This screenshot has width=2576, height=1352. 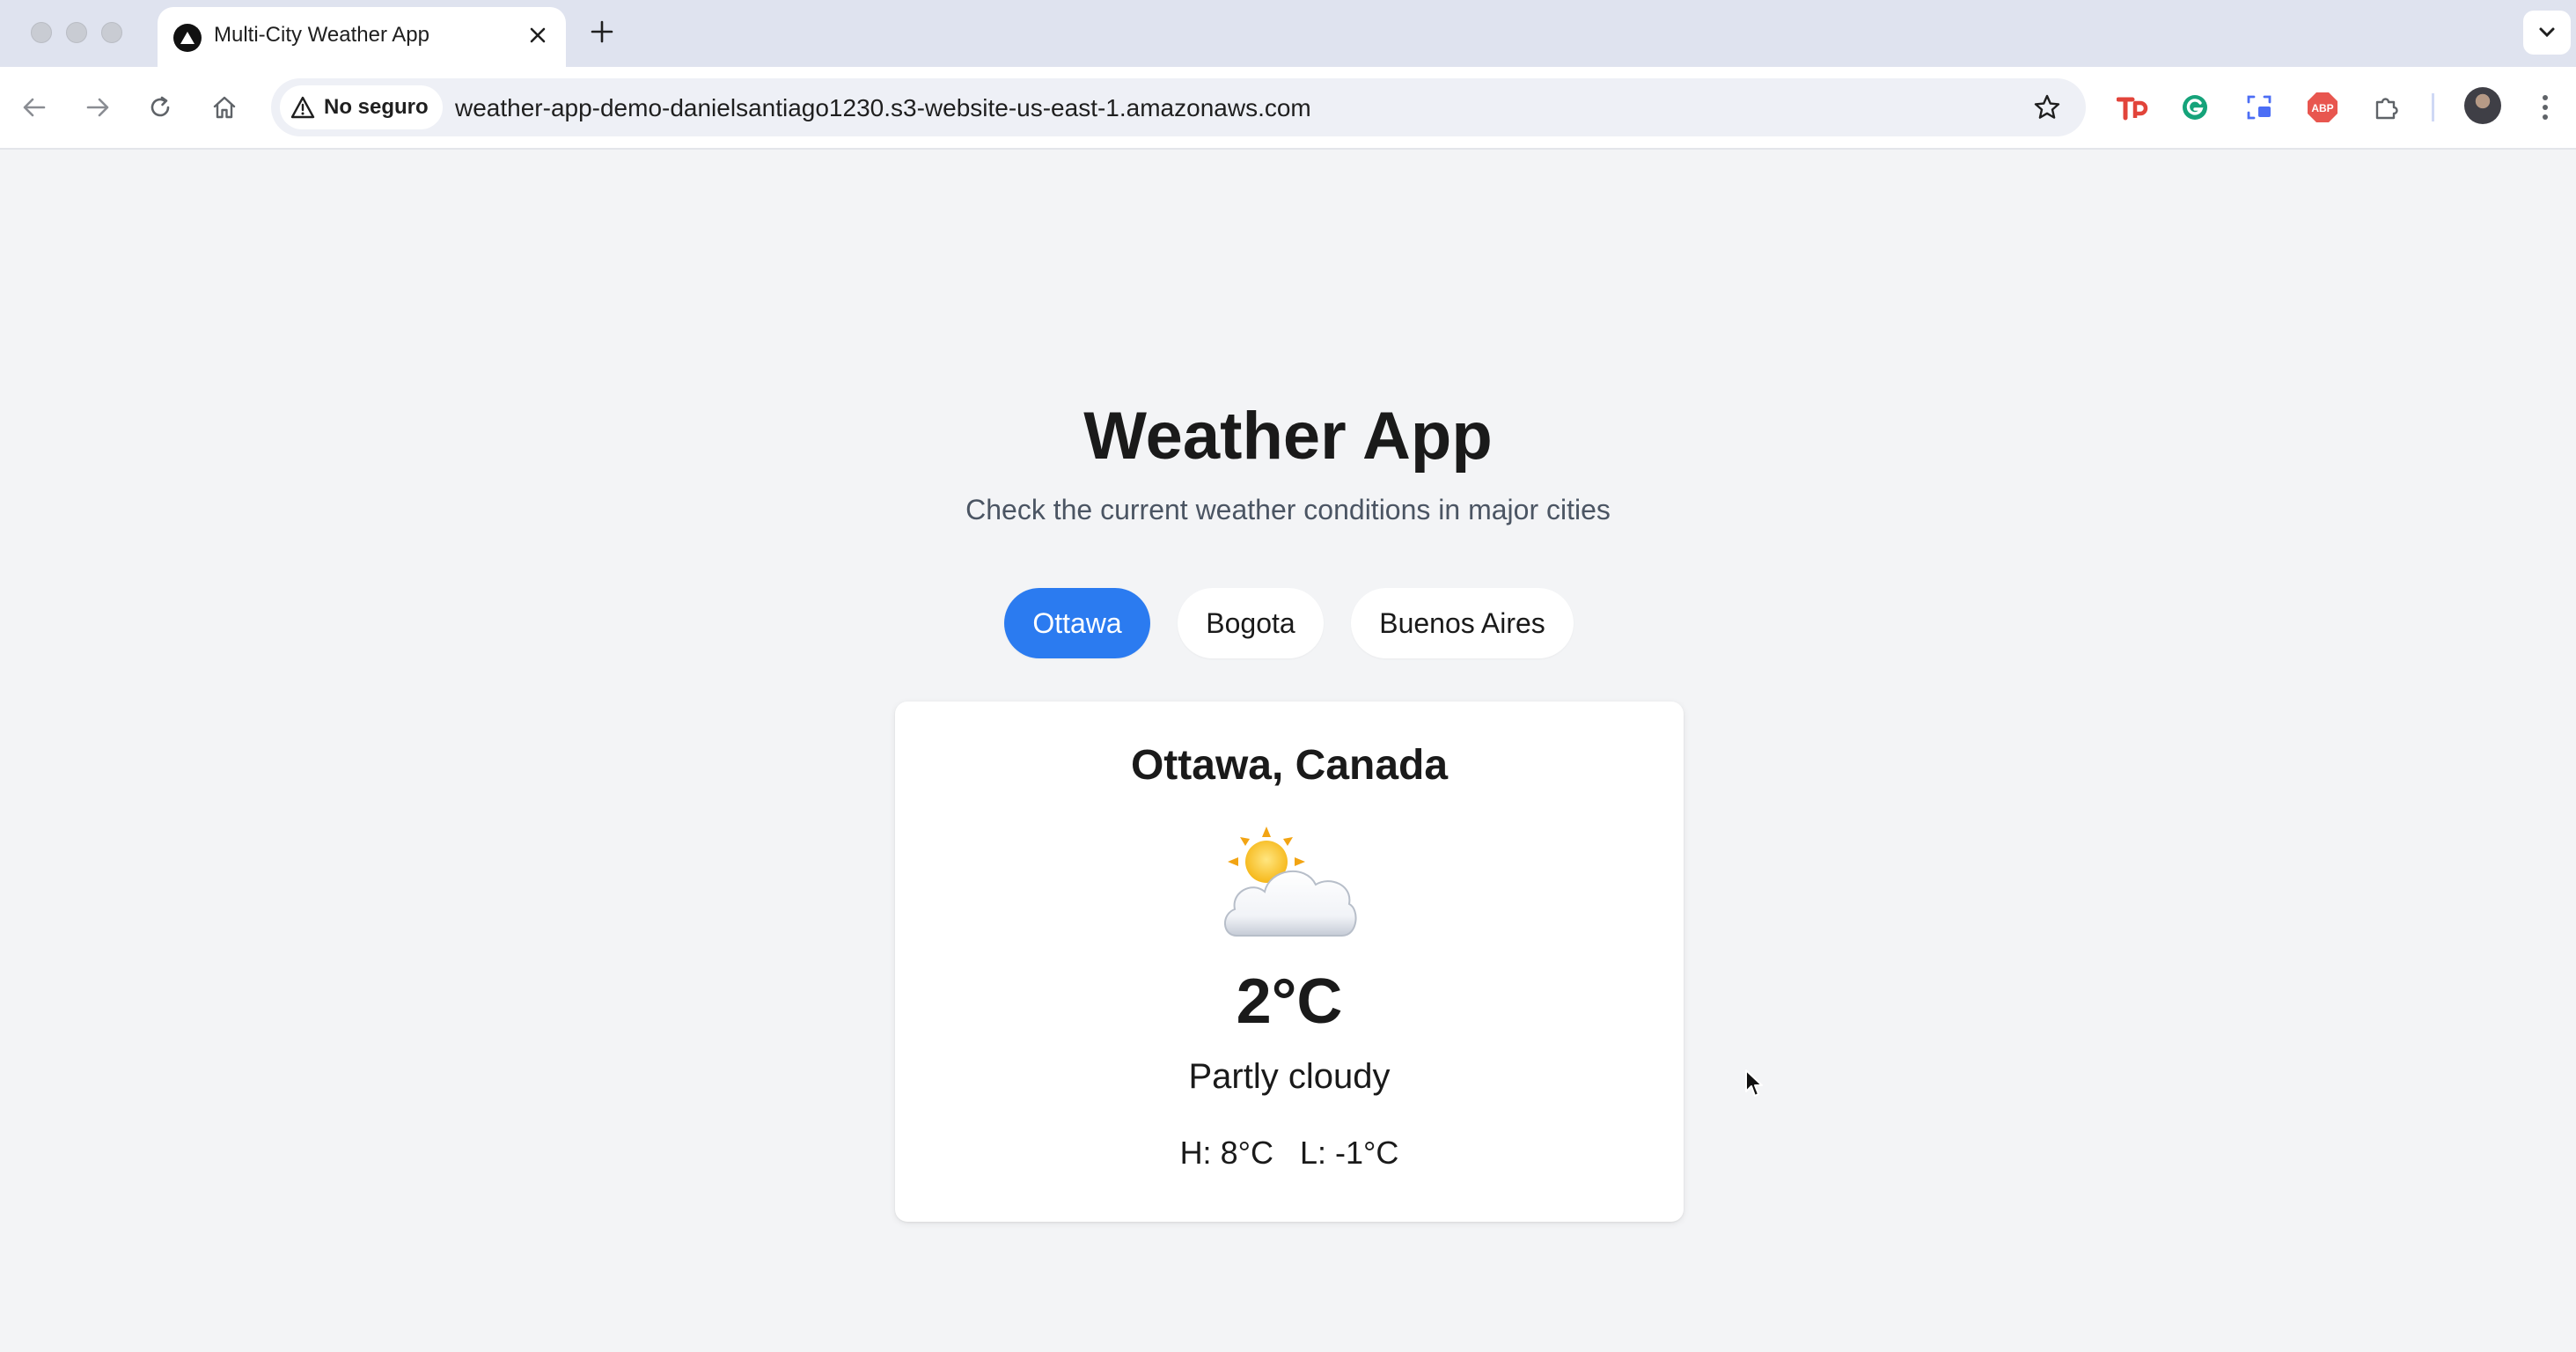 I want to click on page-title: Weather App, so click(x=1288, y=436).